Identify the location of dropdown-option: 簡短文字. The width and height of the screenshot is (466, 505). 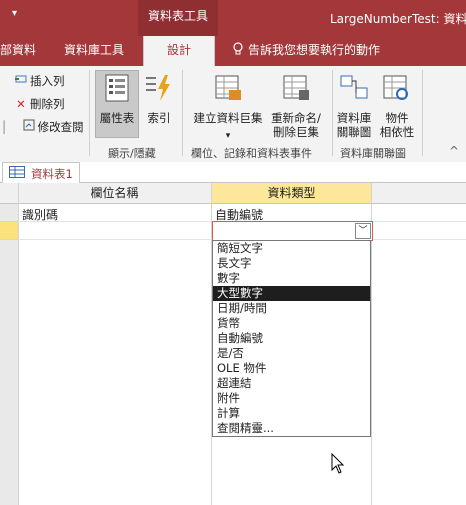
(291, 248).